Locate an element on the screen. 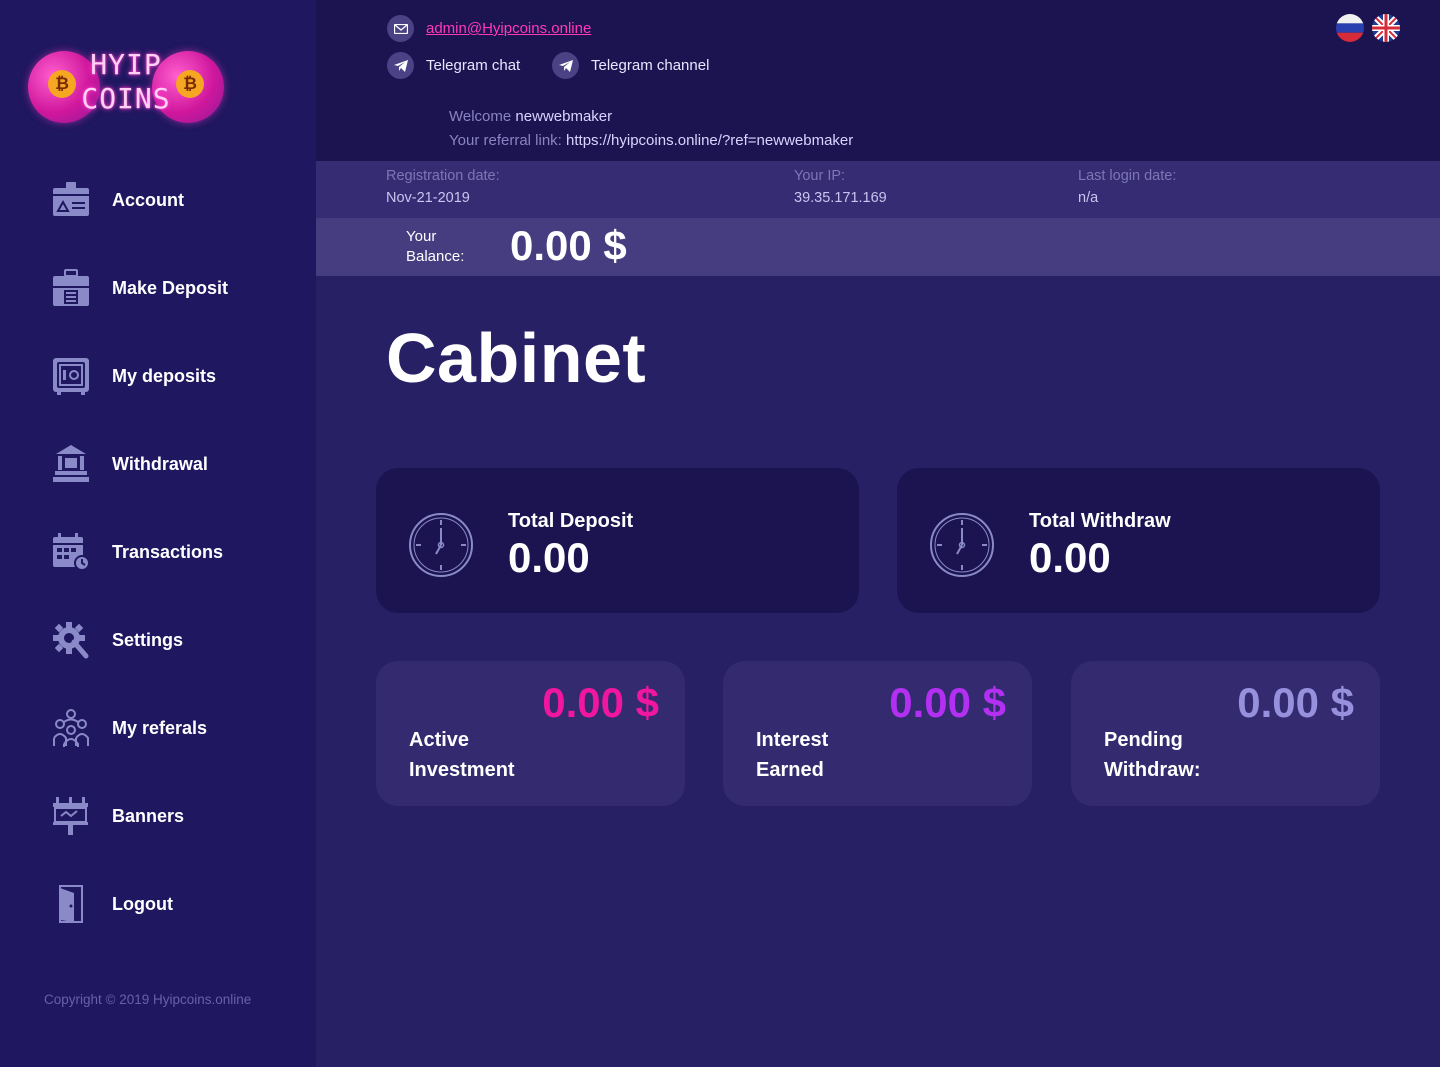 This screenshot has height=1067, width=1440. total-withdraw-card: Total Withdraw 0.00 is located at coordinates (1138, 540).